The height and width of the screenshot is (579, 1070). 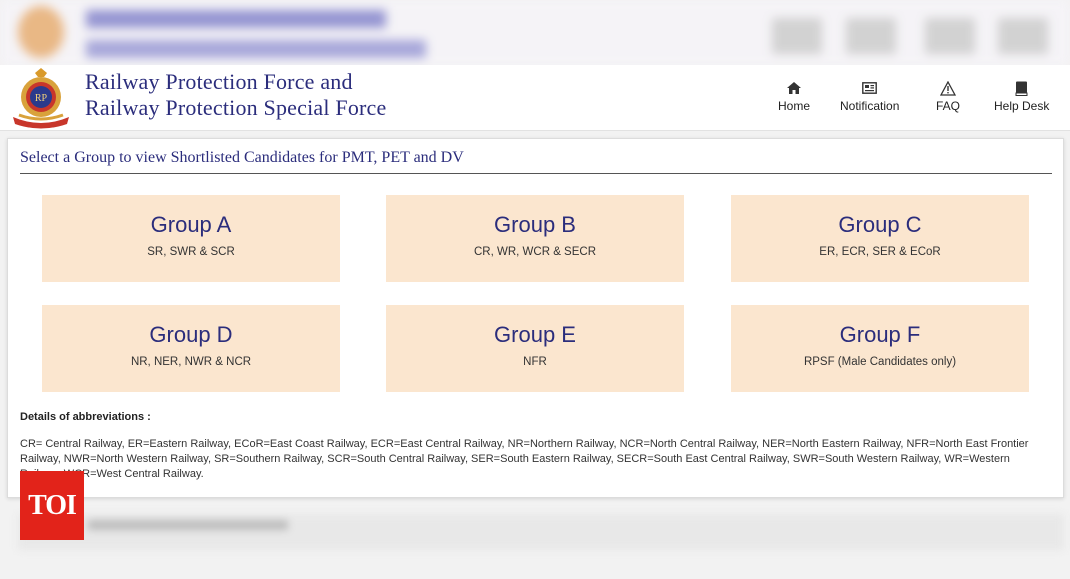 I want to click on group-a-zones: SR, SWR & SCR, so click(x=191, y=252).